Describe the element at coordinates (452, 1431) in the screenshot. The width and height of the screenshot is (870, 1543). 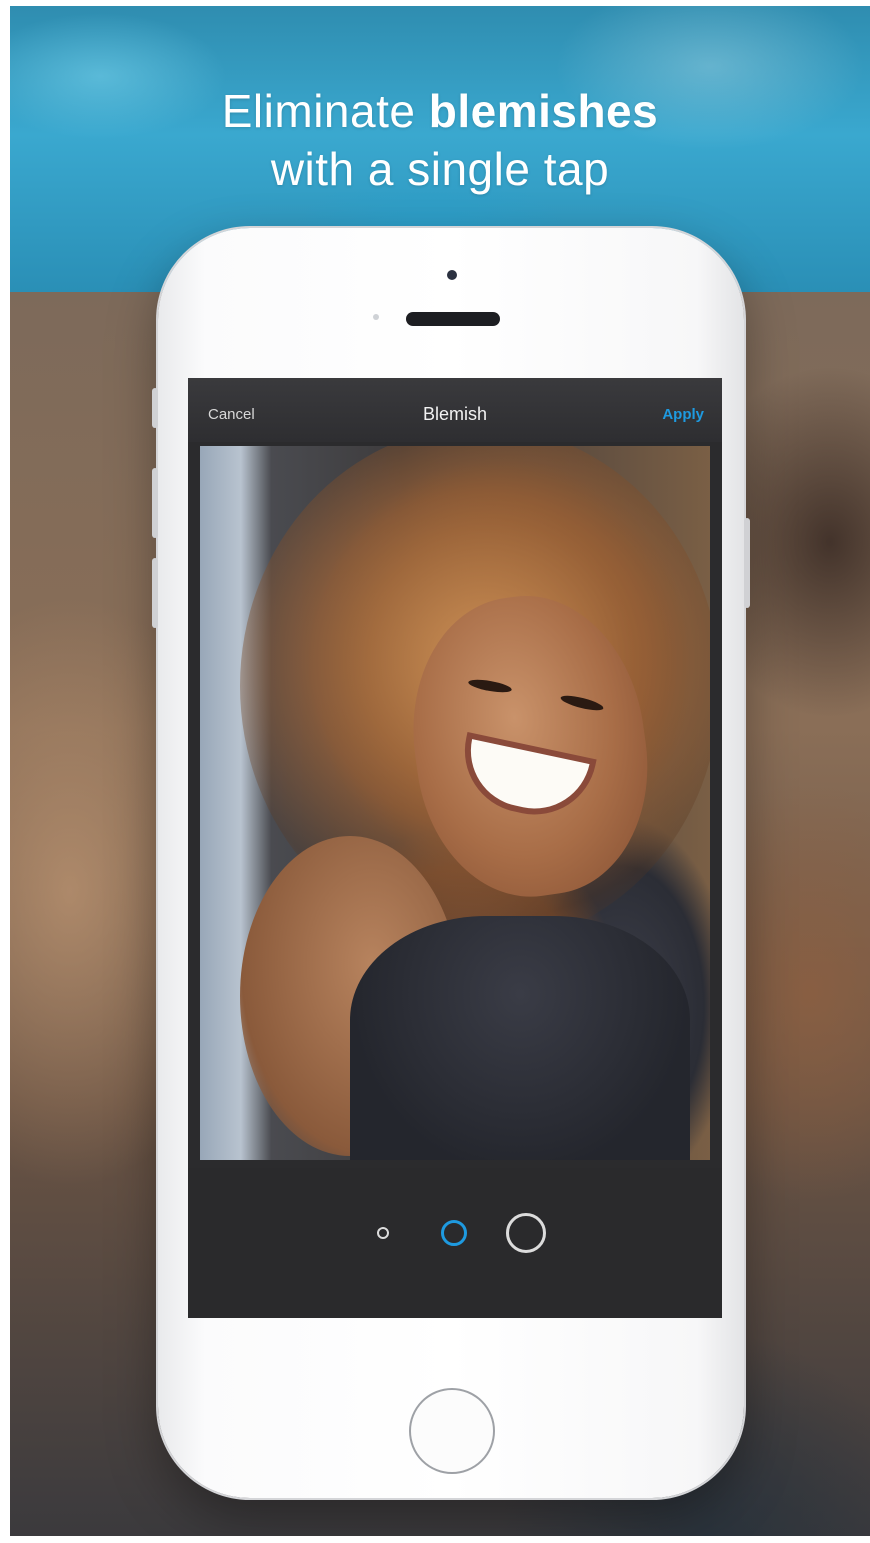
I see `home-button` at that location.